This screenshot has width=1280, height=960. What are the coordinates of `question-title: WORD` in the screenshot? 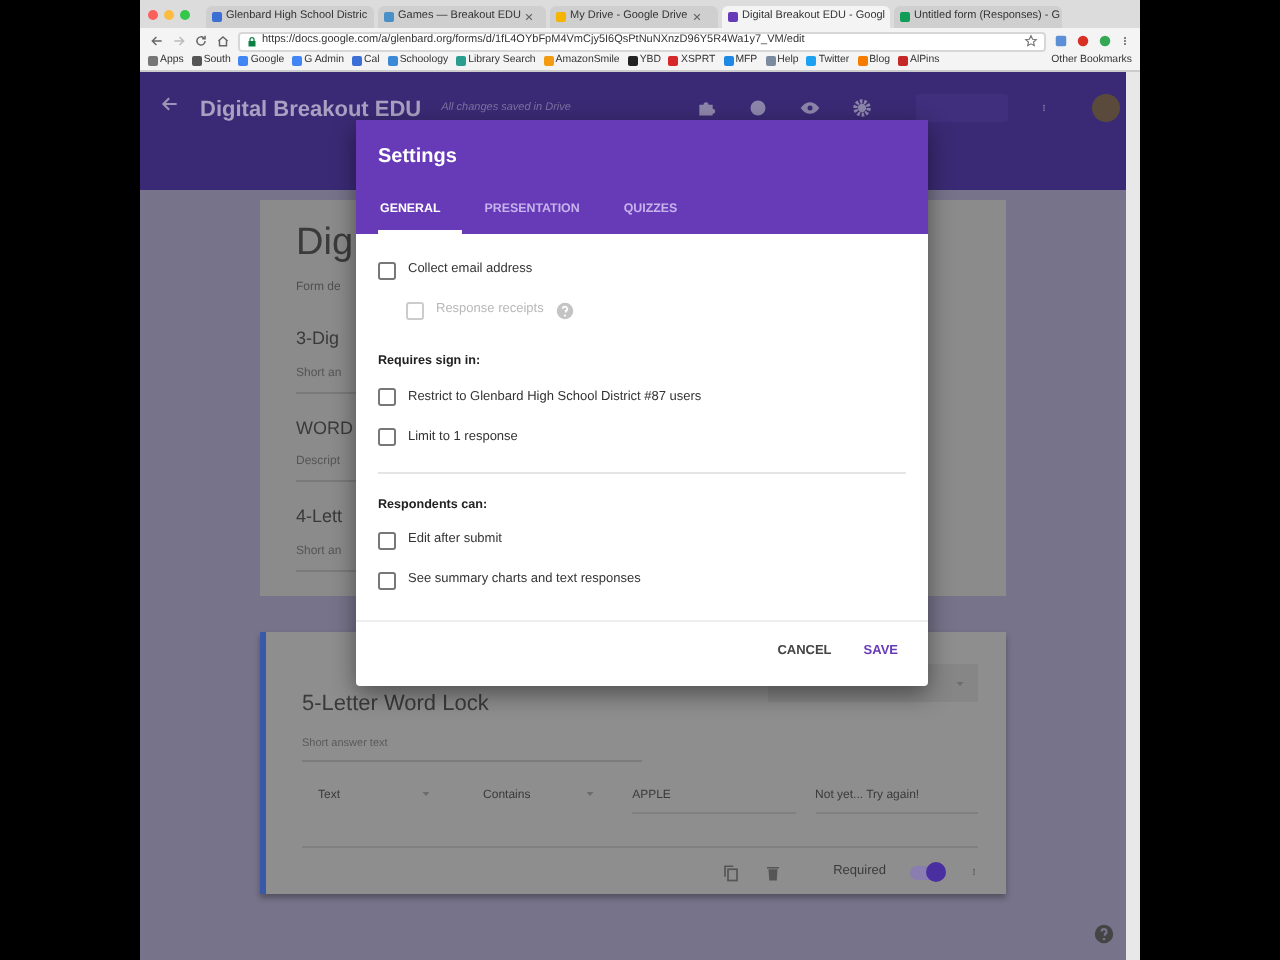 It's located at (324, 428).